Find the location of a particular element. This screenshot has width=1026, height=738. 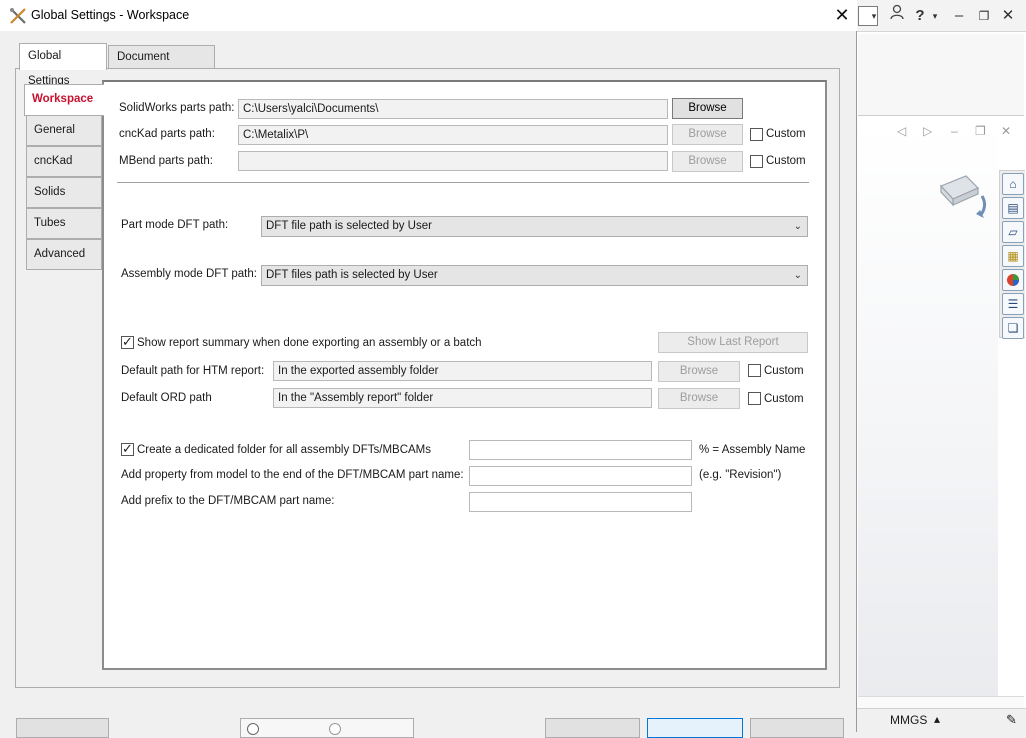

ord-path-field: In the "Assembly report" folder is located at coordinates (462, 398).